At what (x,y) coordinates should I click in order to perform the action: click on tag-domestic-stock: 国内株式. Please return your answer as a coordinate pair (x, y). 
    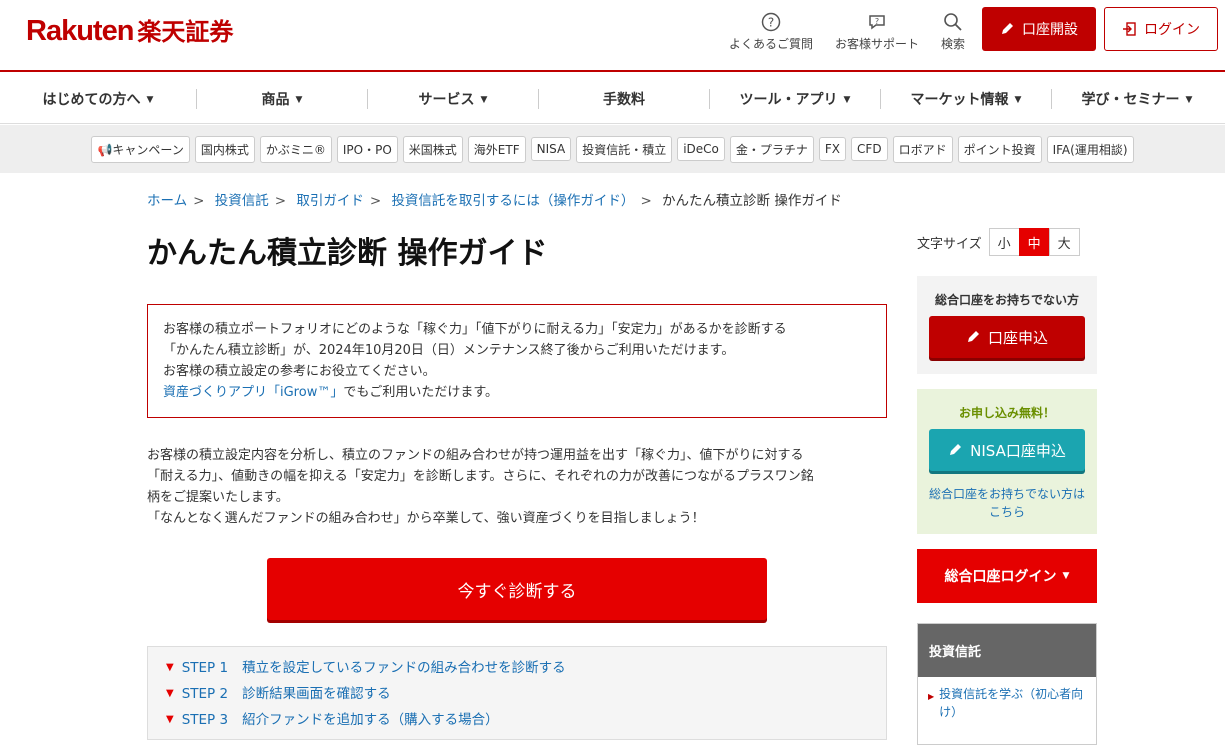
    Looking at the image, I should click on (224, 149).